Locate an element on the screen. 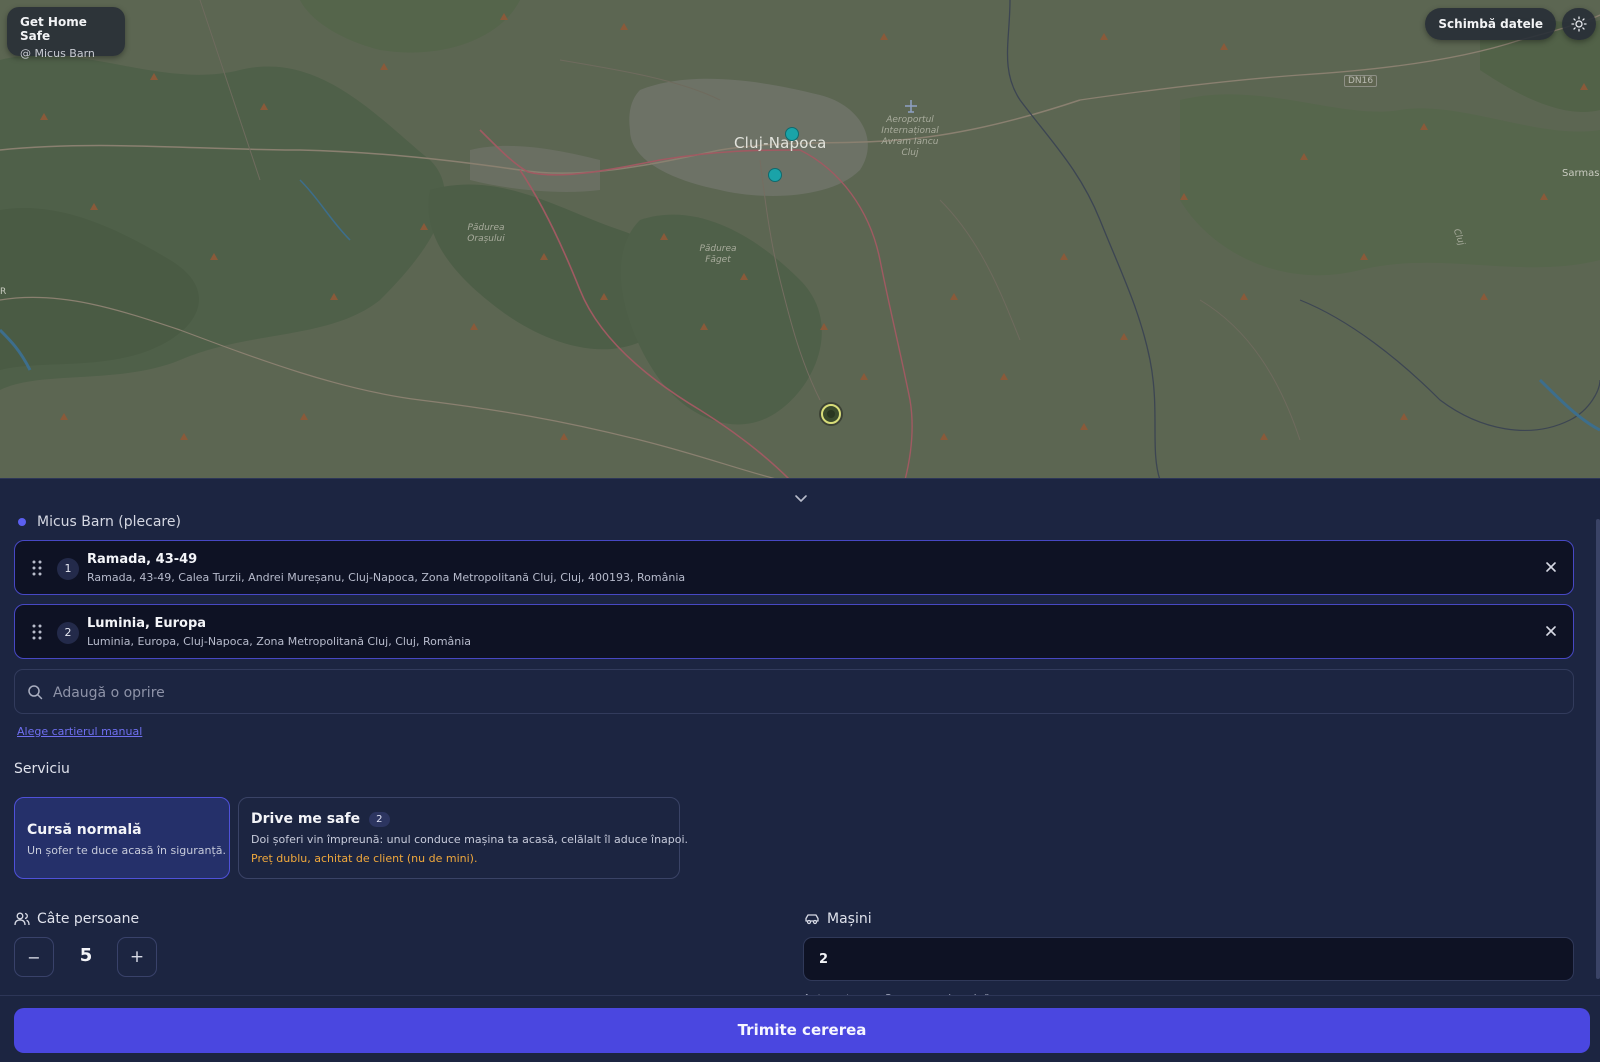  map-road-shield: DN16 is located at coordinates (1361, 81).